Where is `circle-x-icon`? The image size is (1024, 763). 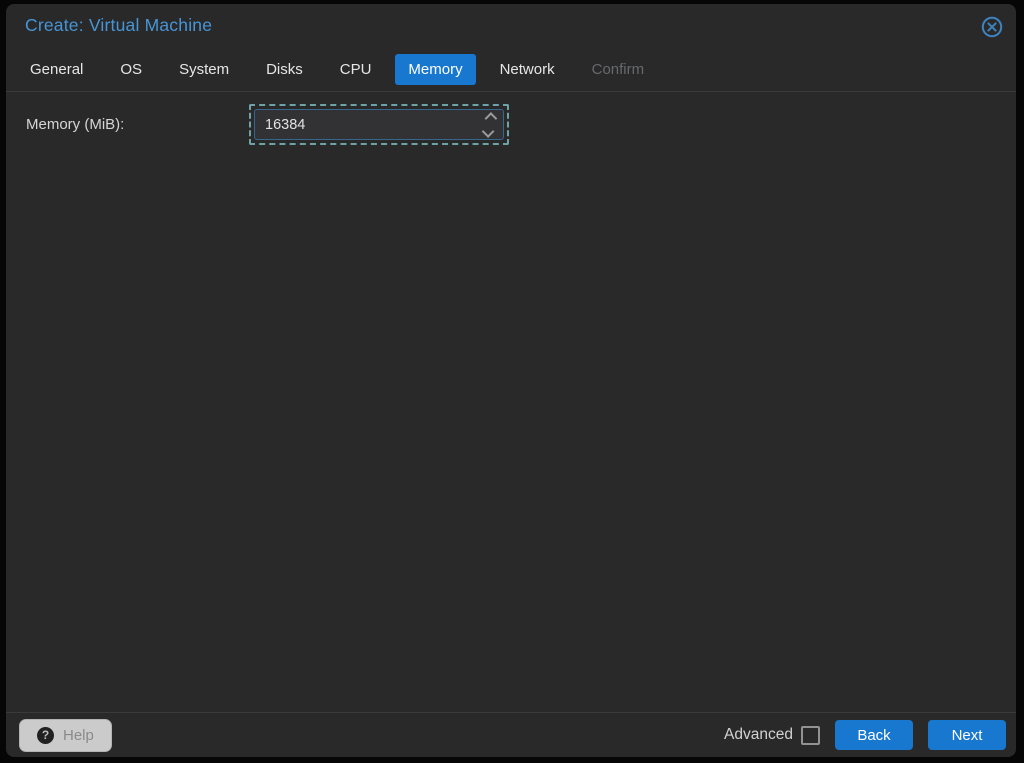
circle-x-icon is located at coordinates (992, 27).